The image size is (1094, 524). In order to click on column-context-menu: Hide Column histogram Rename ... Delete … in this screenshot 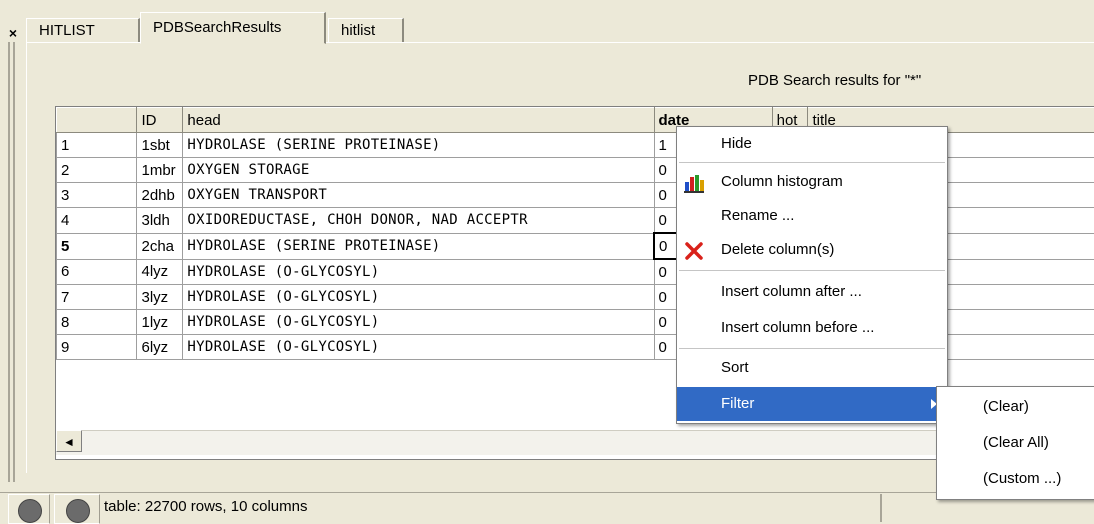, I will do `click(812, 275)`.